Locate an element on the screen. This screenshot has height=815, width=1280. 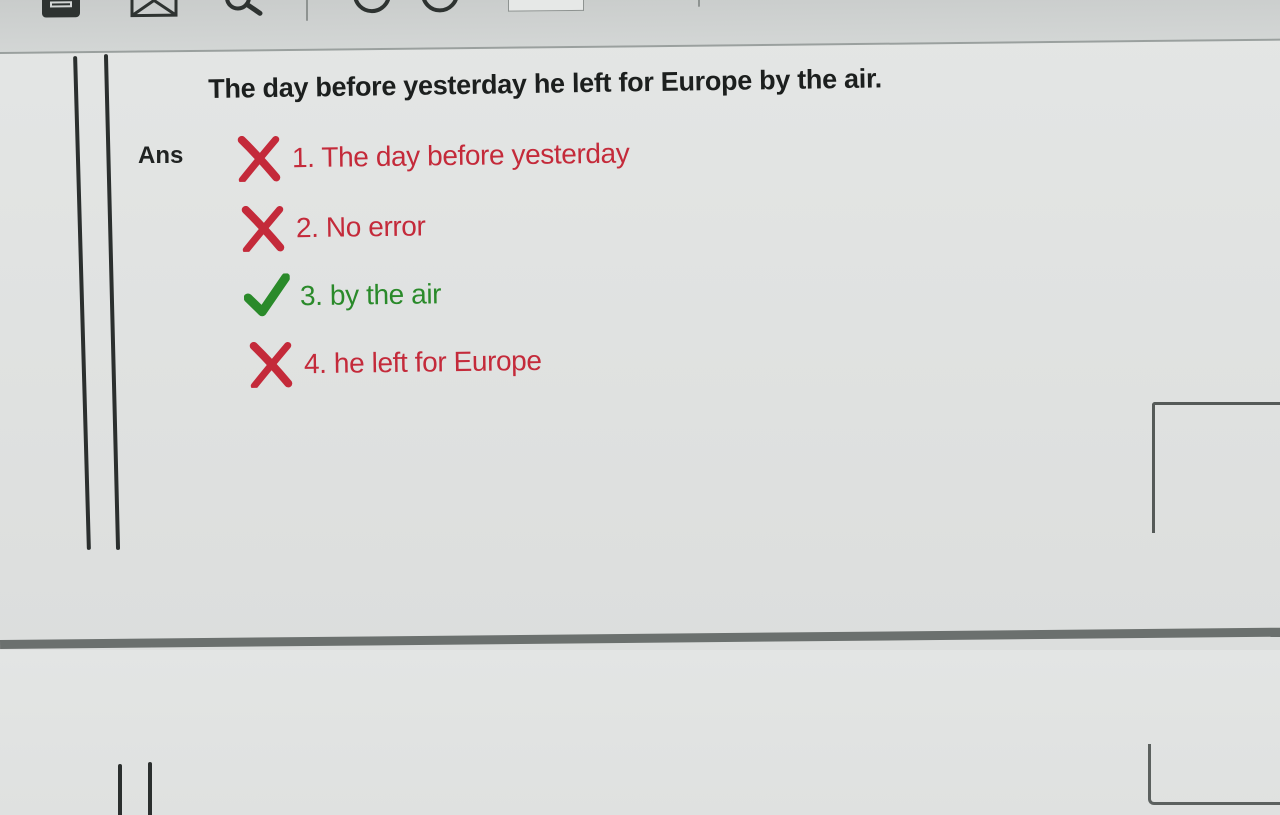
answer-option-text: 1. The day before yesterday is located at coordinates (460, 155).